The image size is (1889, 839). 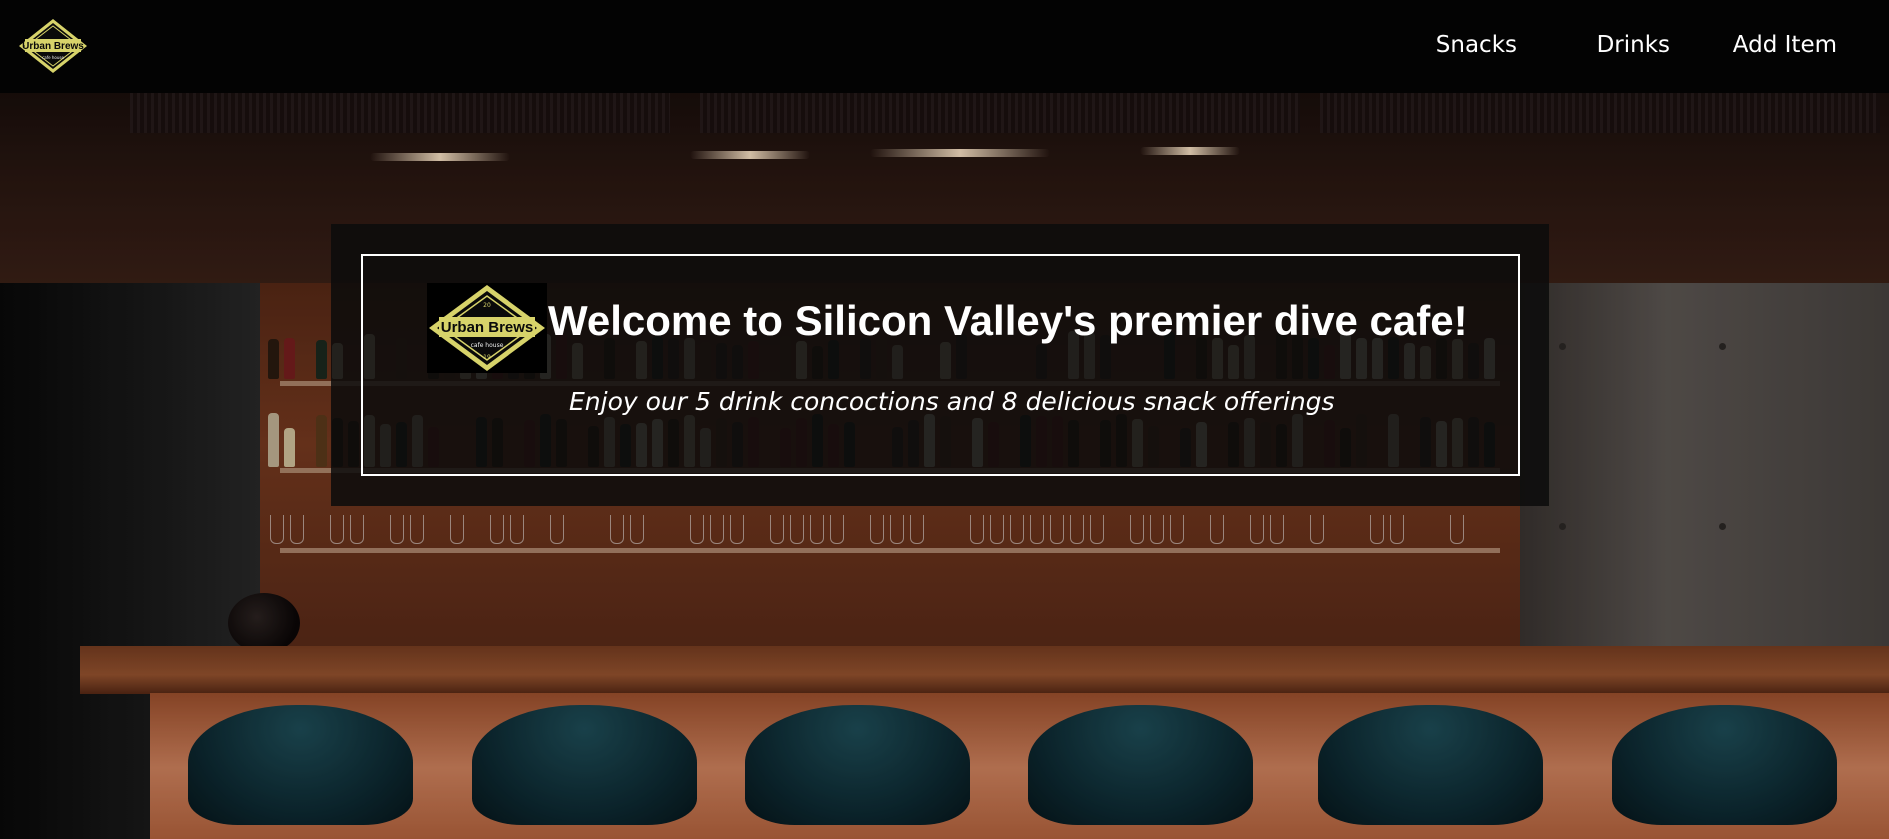 I want to click on nav-snacks-link: Snacks, so click(x=1476, y=45).